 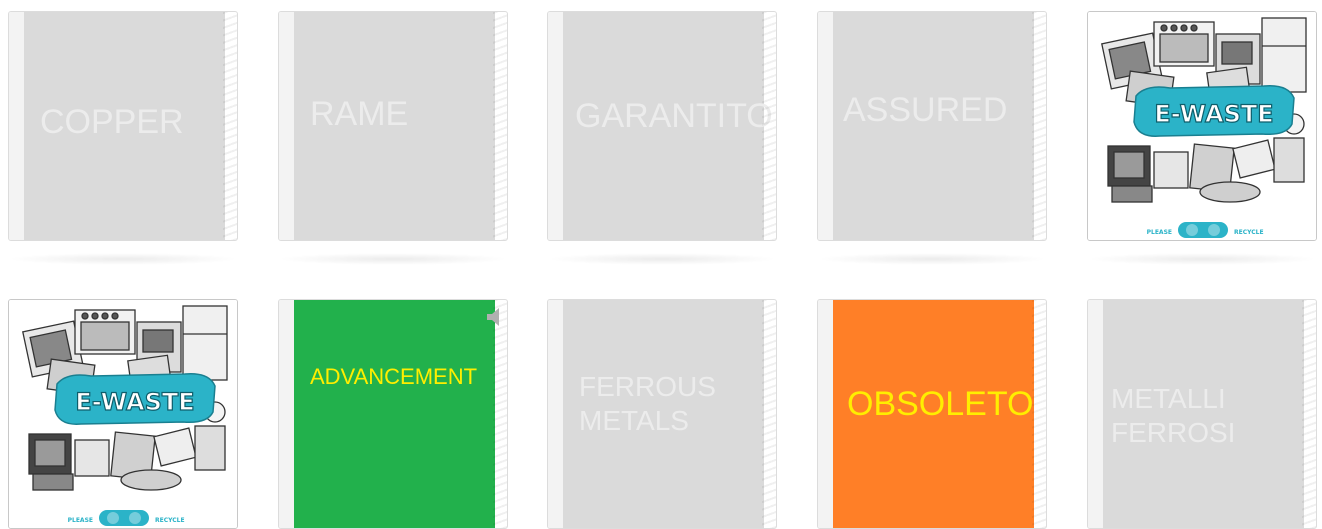 What do you see at coordinates (674, 116) in the screenshot?
I see `card-word: GARANTITO` at bounding box center [674, 116].